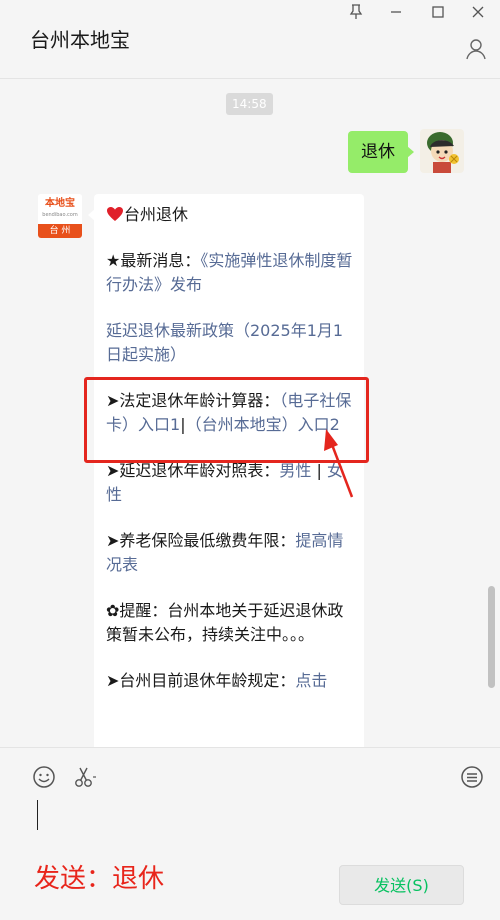  What do you see at coordinates (401, 885) in the screenshot?
I see `send-button: 发送(S)` at bounding box center [401, 885].